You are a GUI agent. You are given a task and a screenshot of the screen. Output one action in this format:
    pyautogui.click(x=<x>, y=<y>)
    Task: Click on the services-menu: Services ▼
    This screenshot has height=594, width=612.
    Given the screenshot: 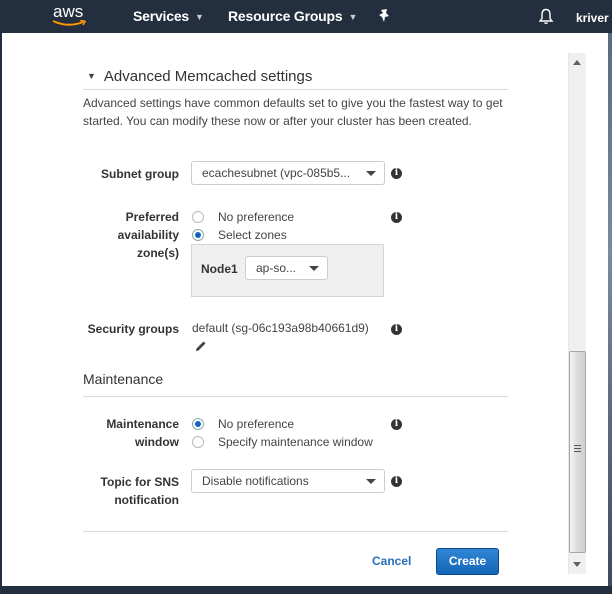 What is the action you would take?
    pyautogui.click(x=168, y=16)
    